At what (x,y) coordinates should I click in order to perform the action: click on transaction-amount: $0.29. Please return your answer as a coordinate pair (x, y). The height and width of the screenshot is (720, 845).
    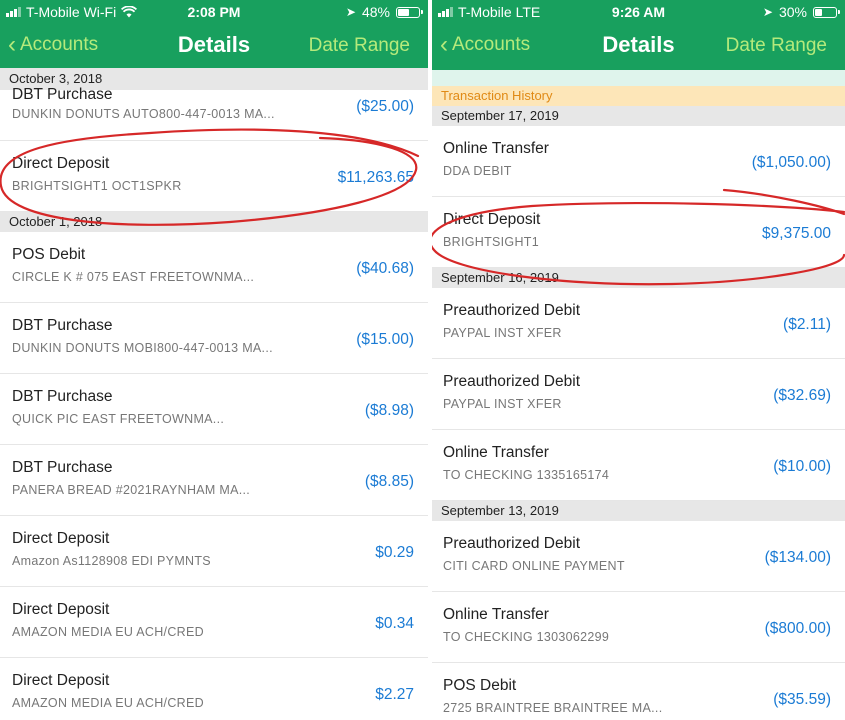
    Looking at the image, I should click on (394, 552).